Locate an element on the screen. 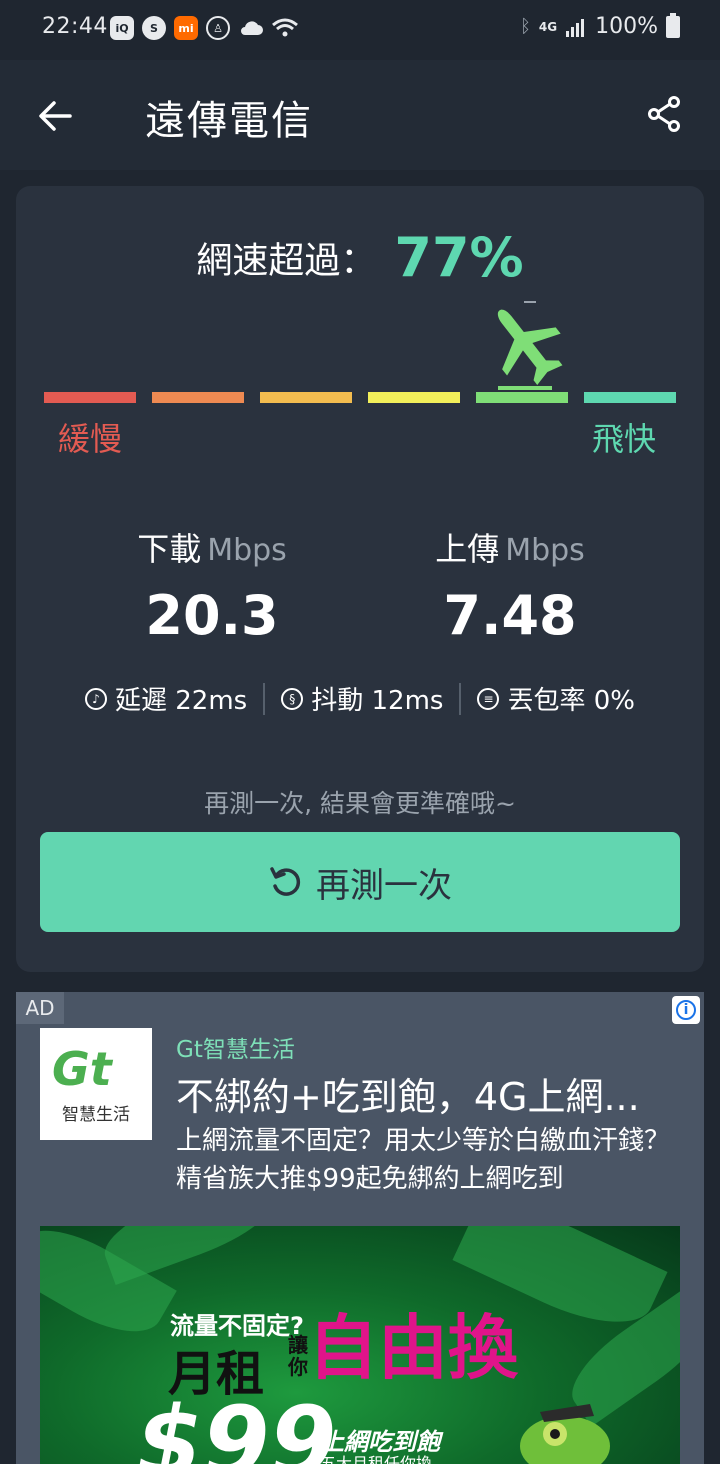 This screenshot has height=1464, width=720. ad-info-button: i is located at coordinates (686, 1010).